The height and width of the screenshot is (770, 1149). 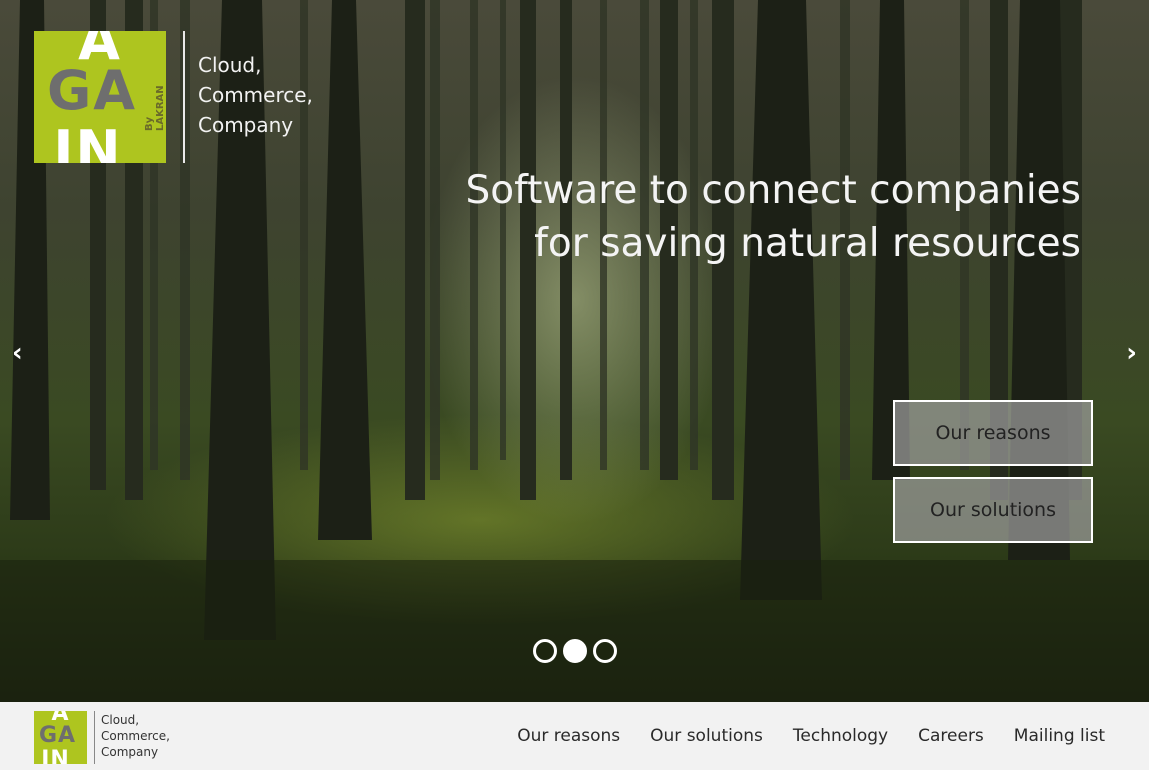 I want to click on slide-indicators, so click(x=575, y=651).